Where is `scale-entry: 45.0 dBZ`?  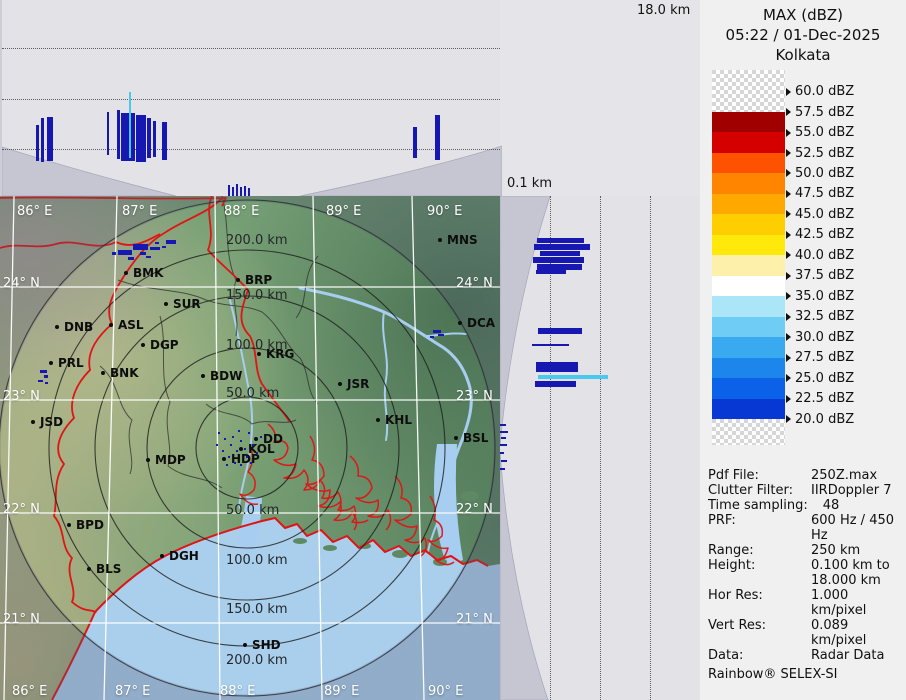
scale-entry: 45.0 dBZ is located at coordinates (820, 214).